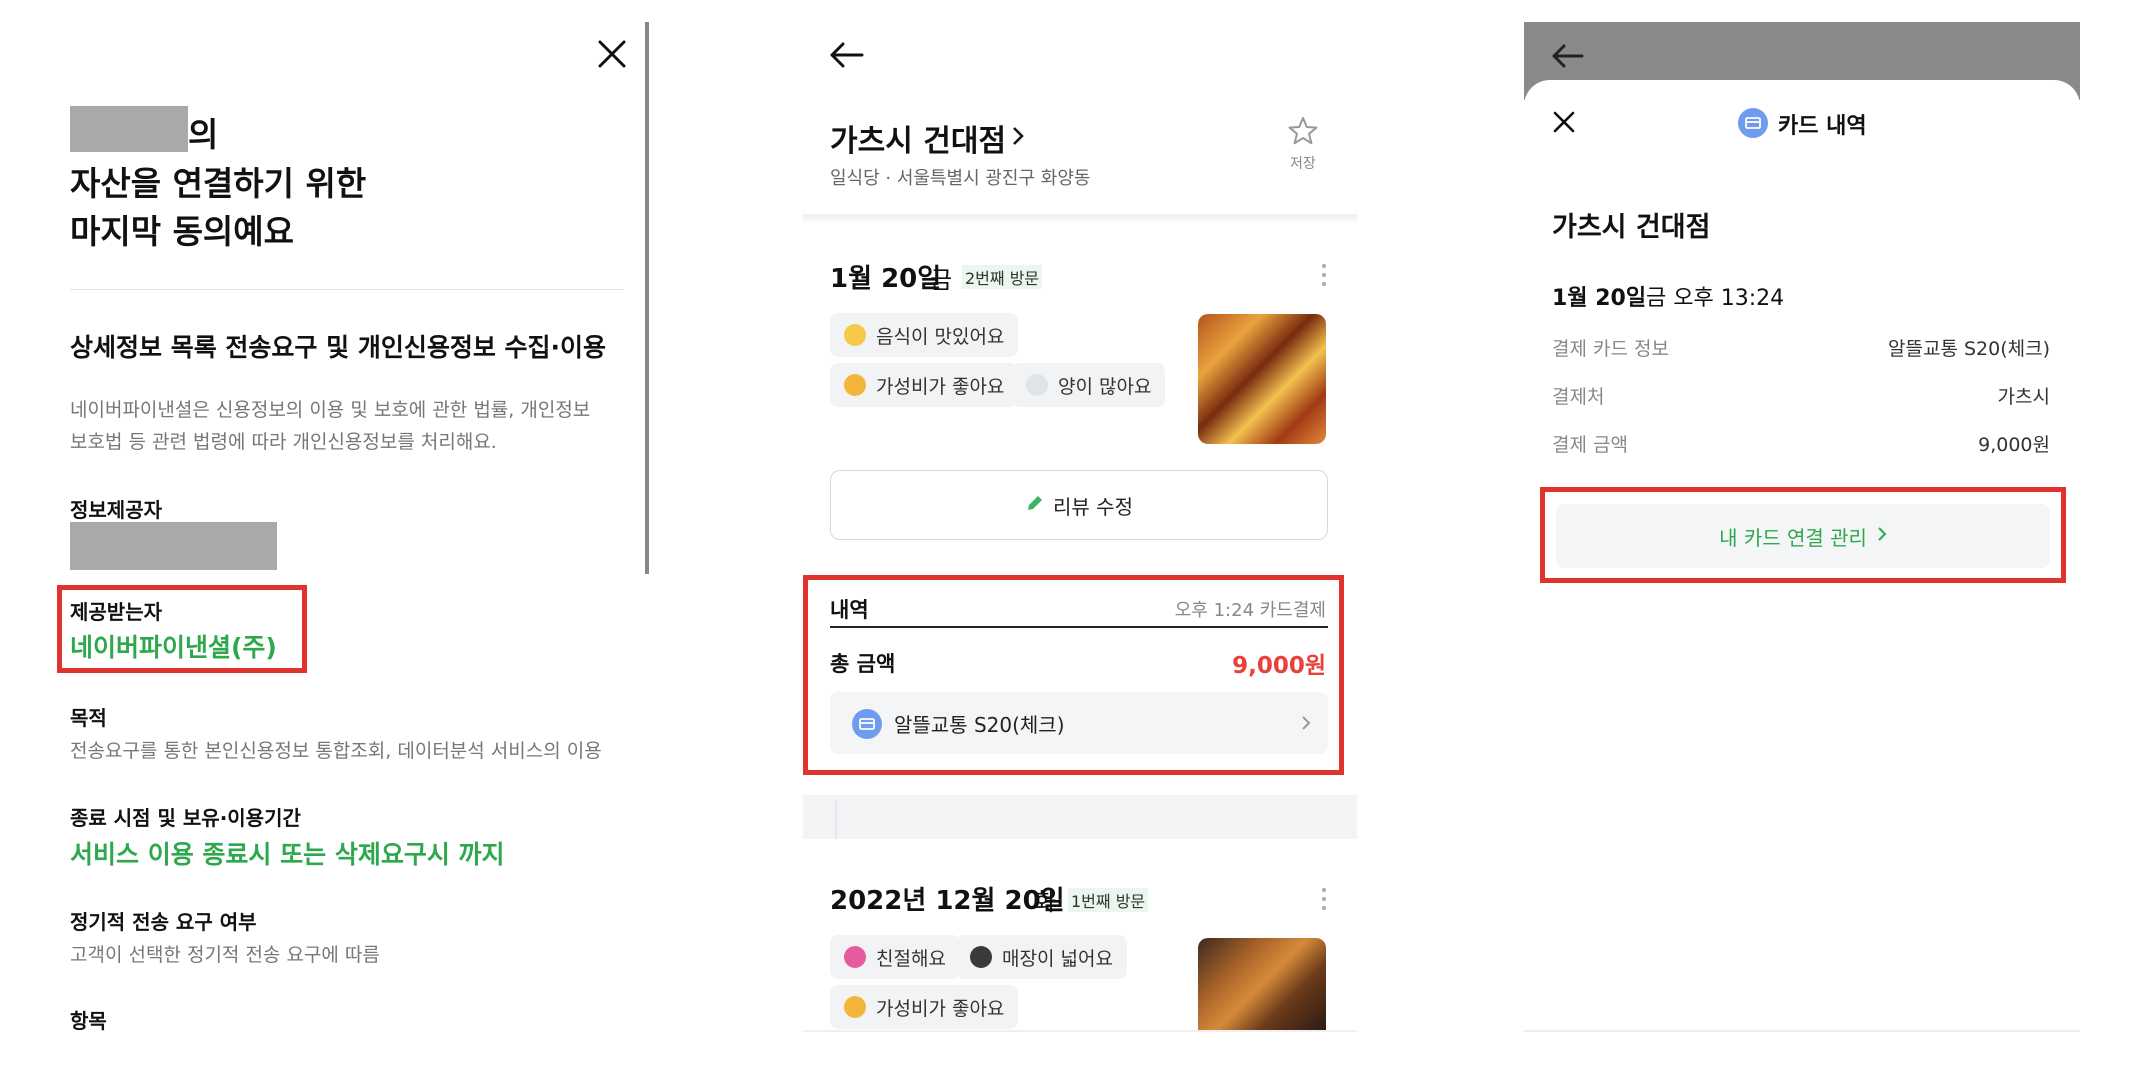 The width and height of the screenshot is (2146, 1082). What do you see at coordinates (116, 510) in the screenshot?
I see `provider-label: 정보제공자` at bounding box center [116, 510].